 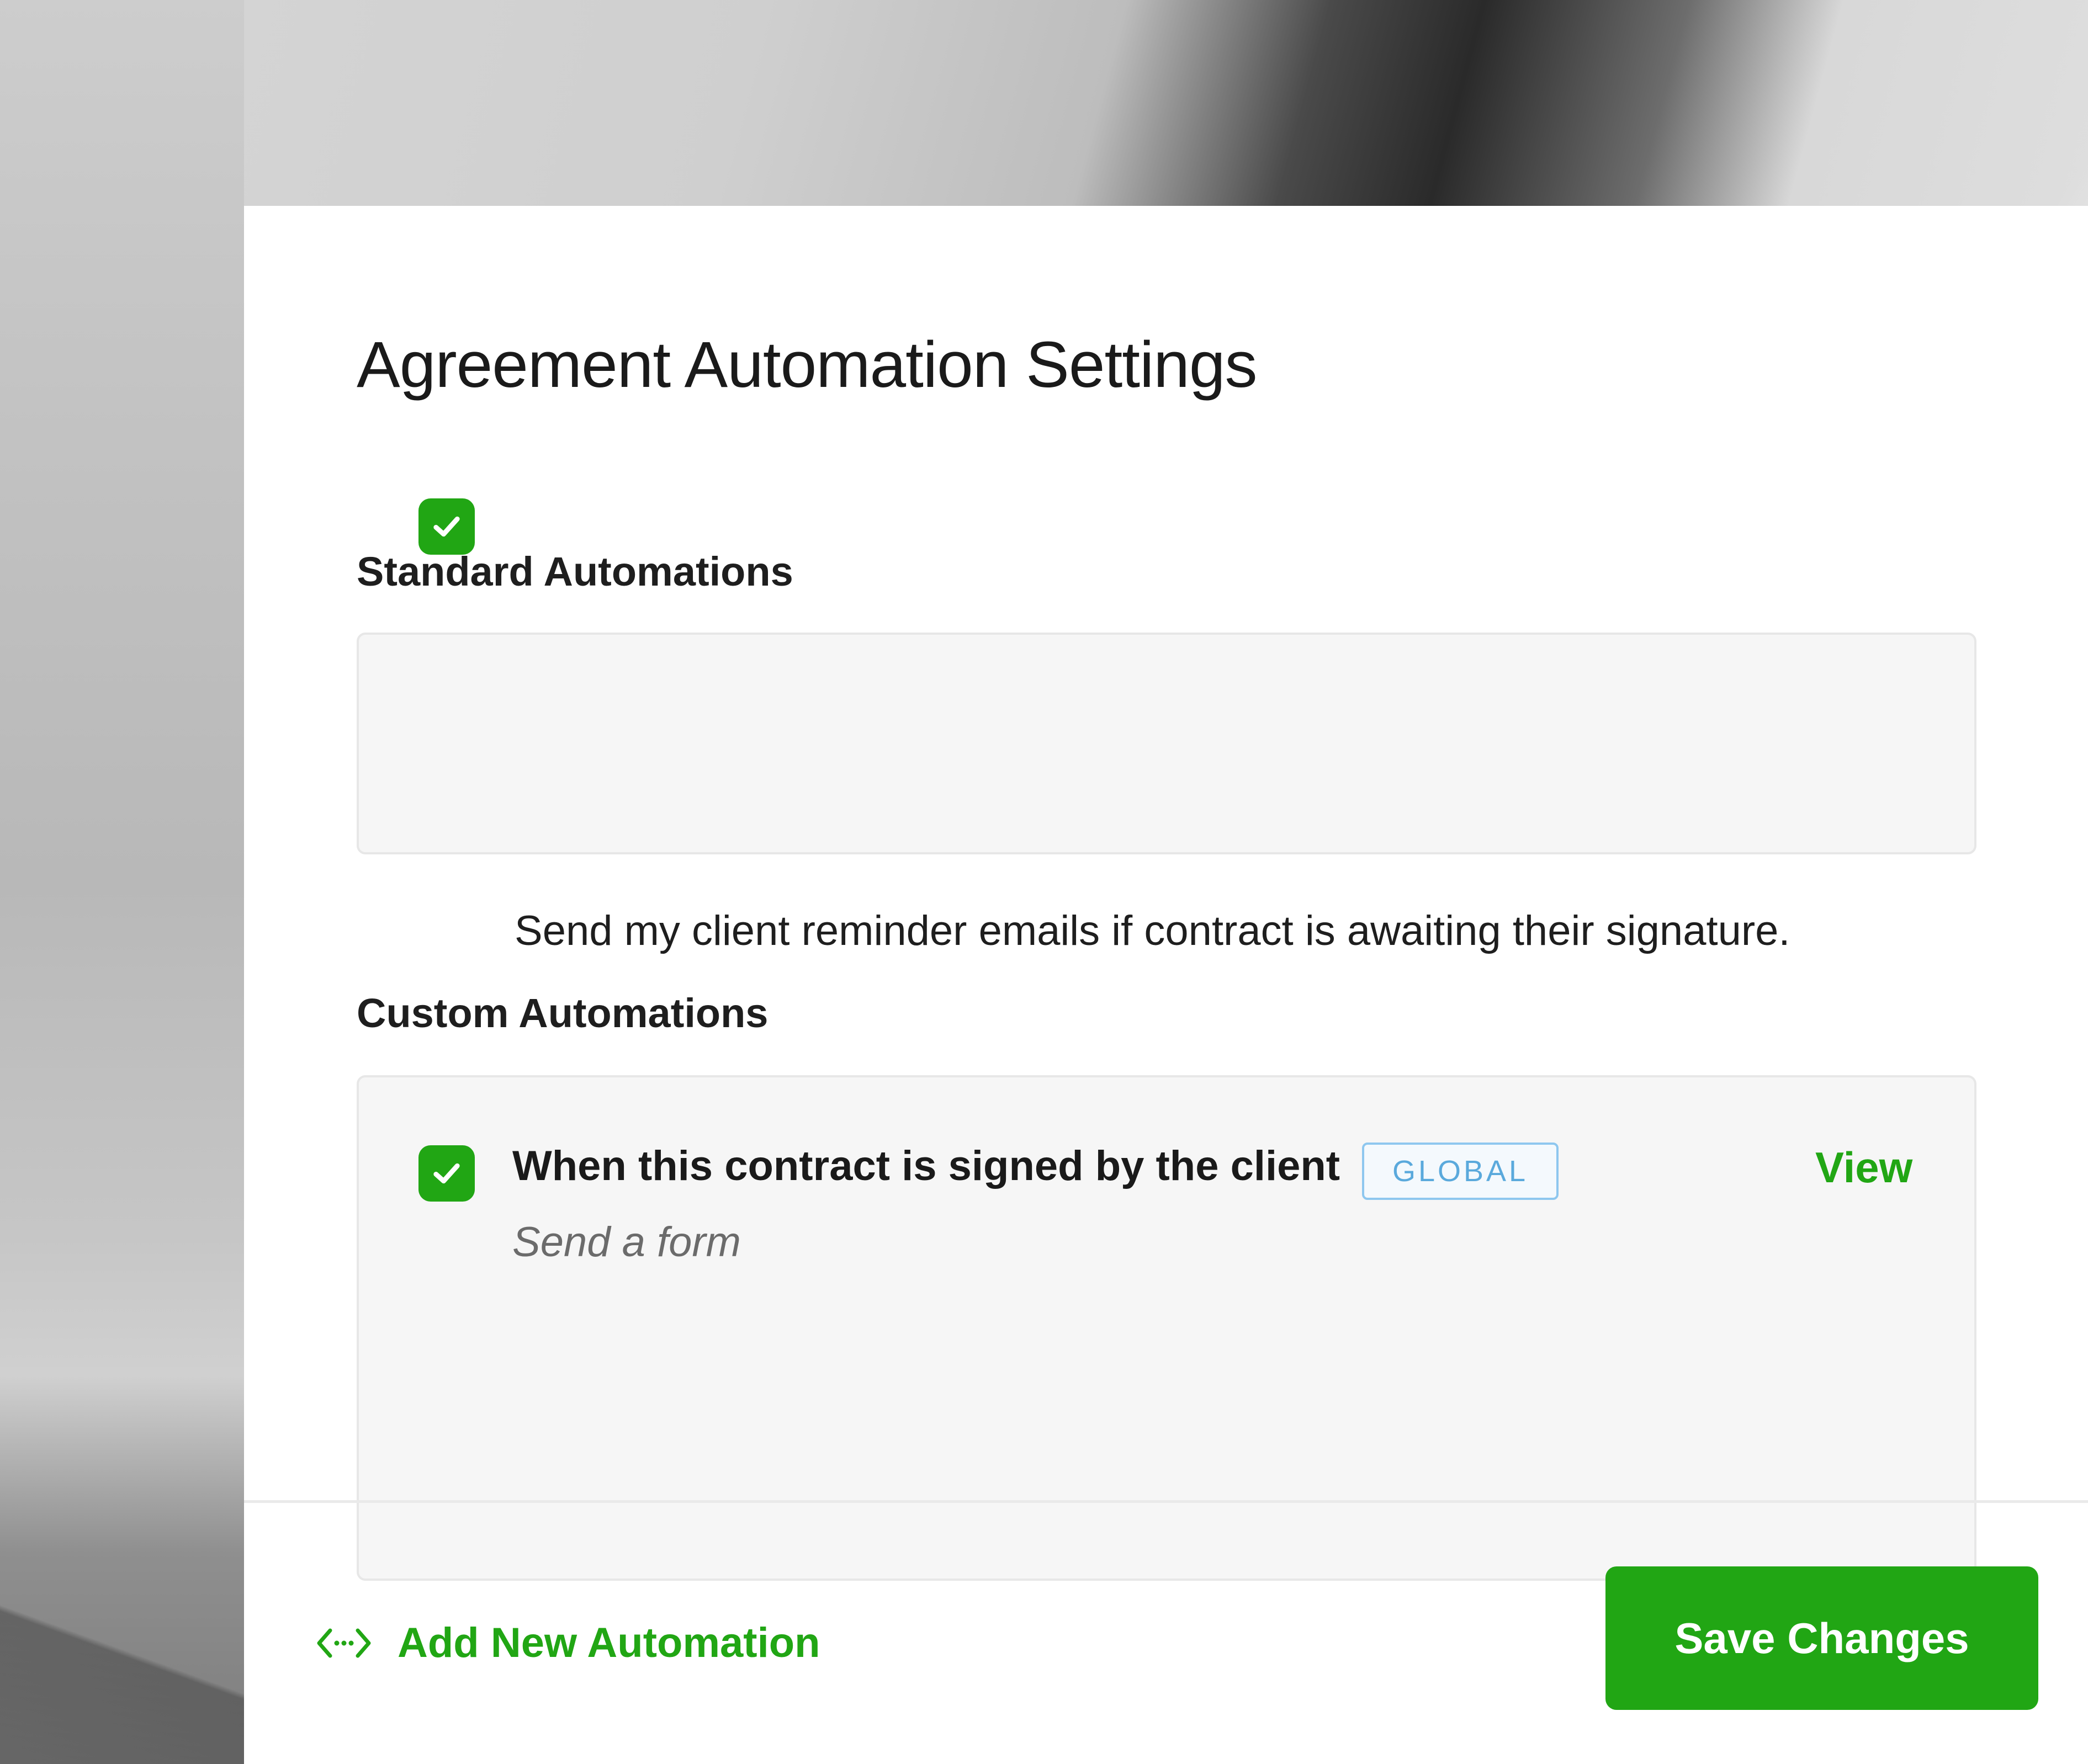 What do you see at coordinates (626, 1242) in the screenshot?
I see `custom-automation-action: Send a form` at bounding box center [626, 1242].